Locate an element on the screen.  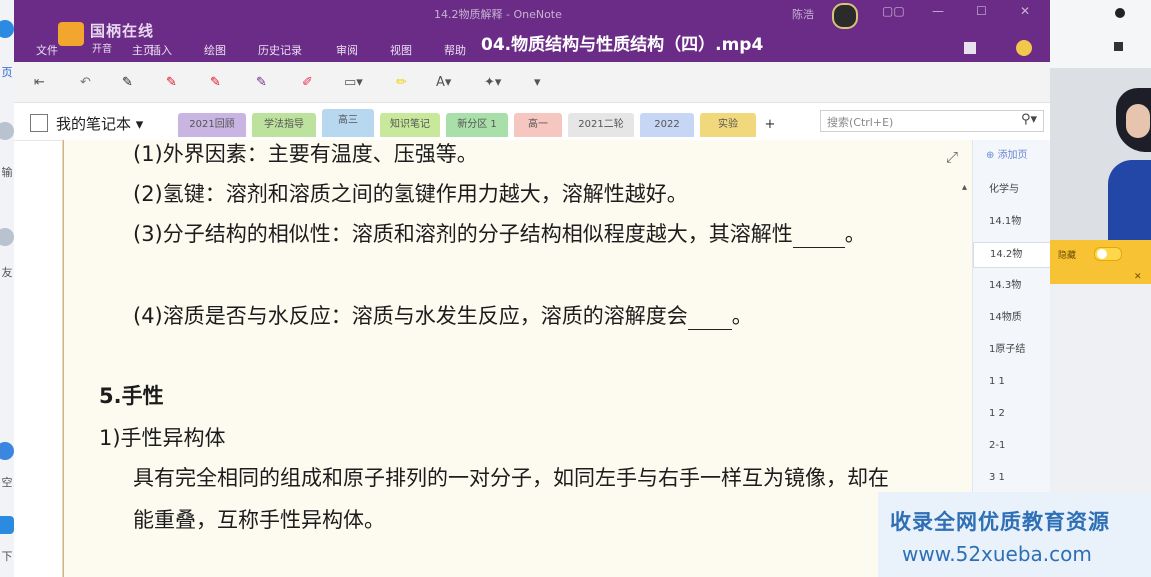
left-strip-item-1: 页 is located at coordinates (7, 72).